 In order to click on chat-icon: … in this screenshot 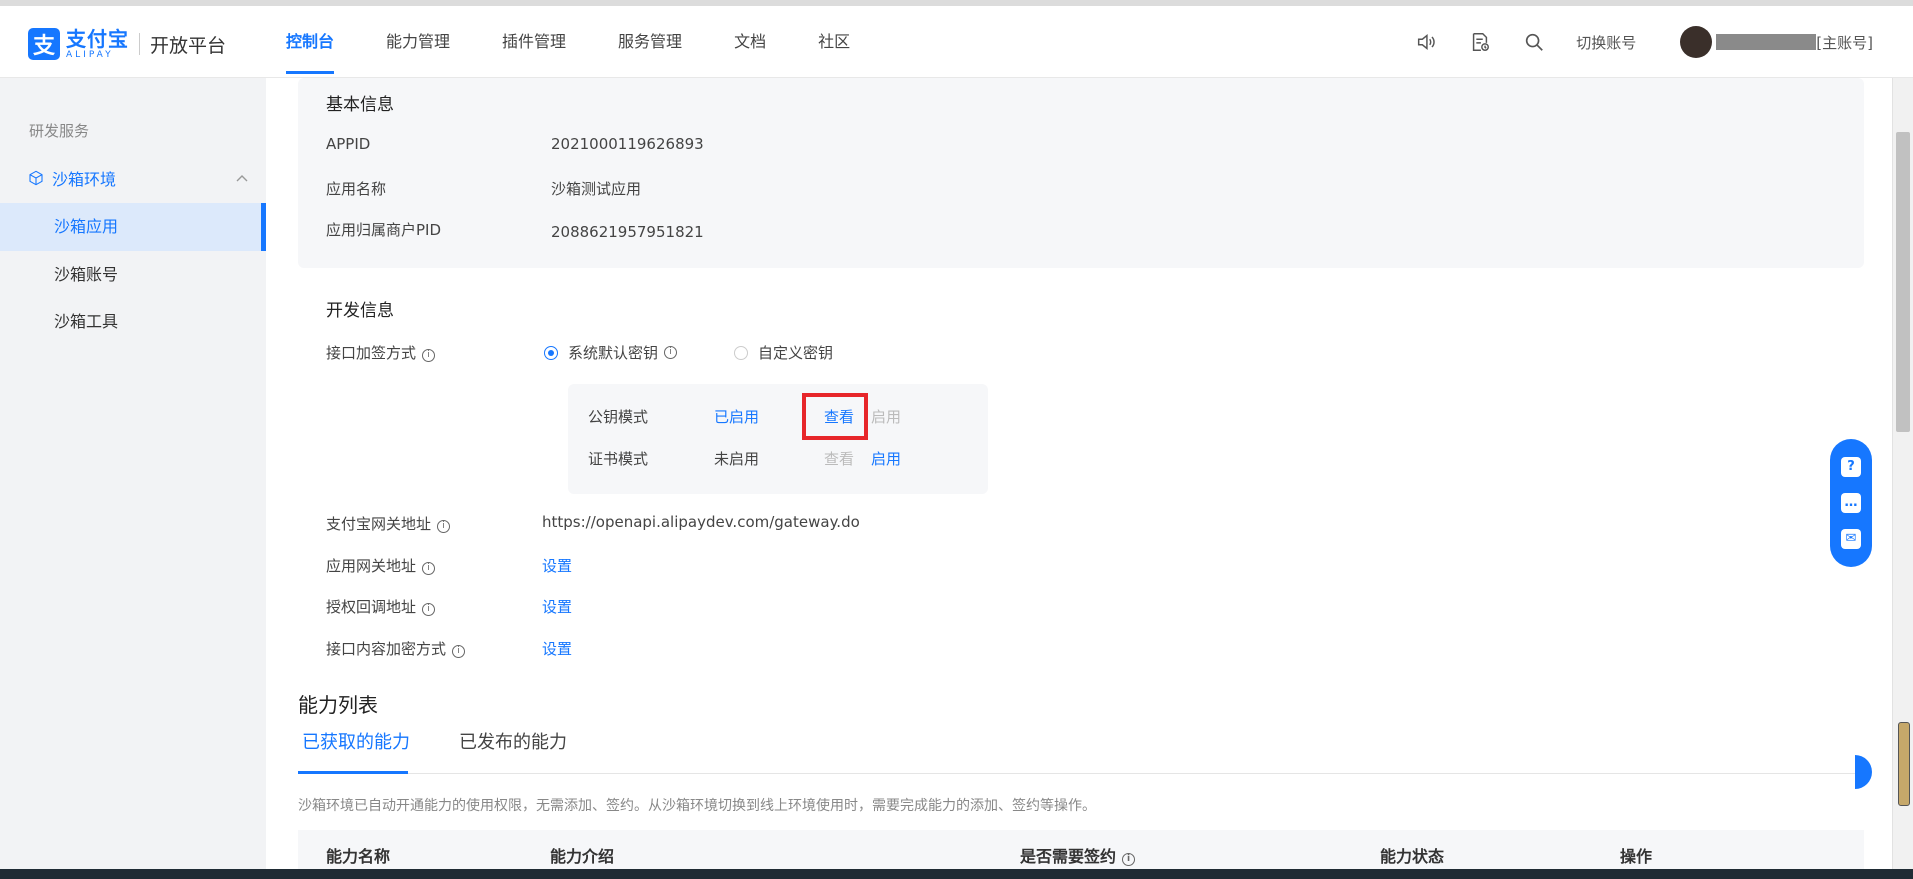, I will do `click(1851, 503)`.